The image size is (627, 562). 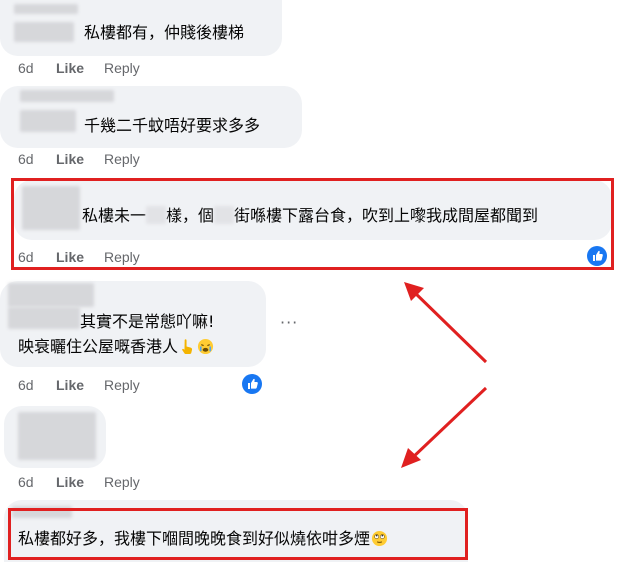 I want to click on annotation-arrow-up, so click(x=449, y=326).